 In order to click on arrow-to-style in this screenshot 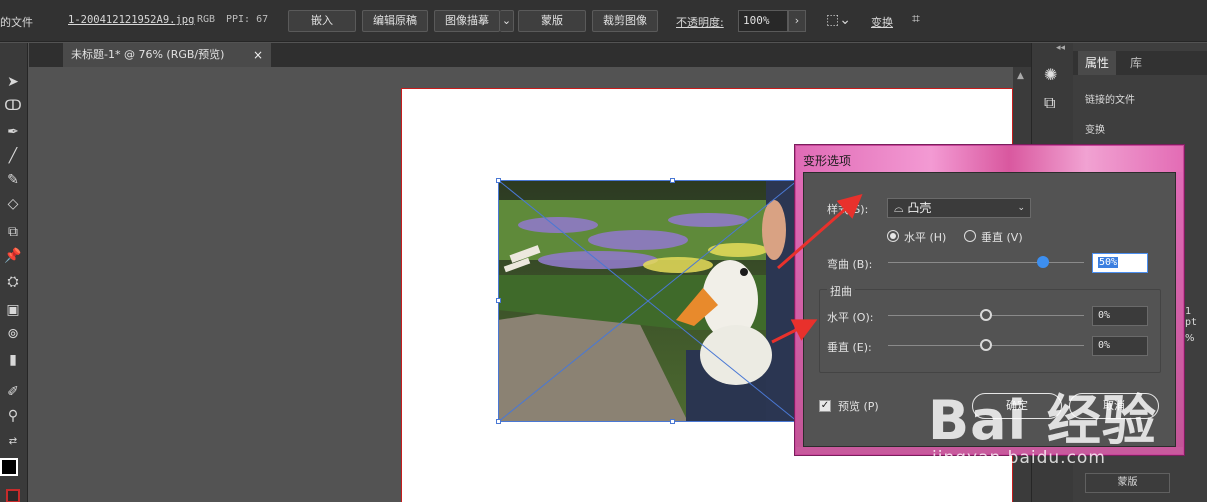, I will do `click(820, 232)`.